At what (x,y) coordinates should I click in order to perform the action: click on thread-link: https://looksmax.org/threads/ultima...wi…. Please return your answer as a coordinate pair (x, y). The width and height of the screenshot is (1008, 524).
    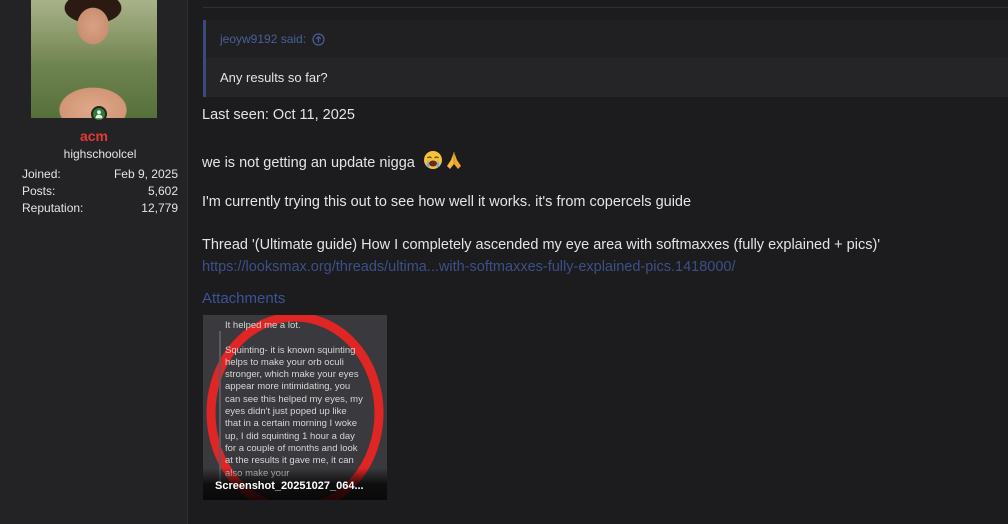
    Looking at the image, I should click on (469, 267).